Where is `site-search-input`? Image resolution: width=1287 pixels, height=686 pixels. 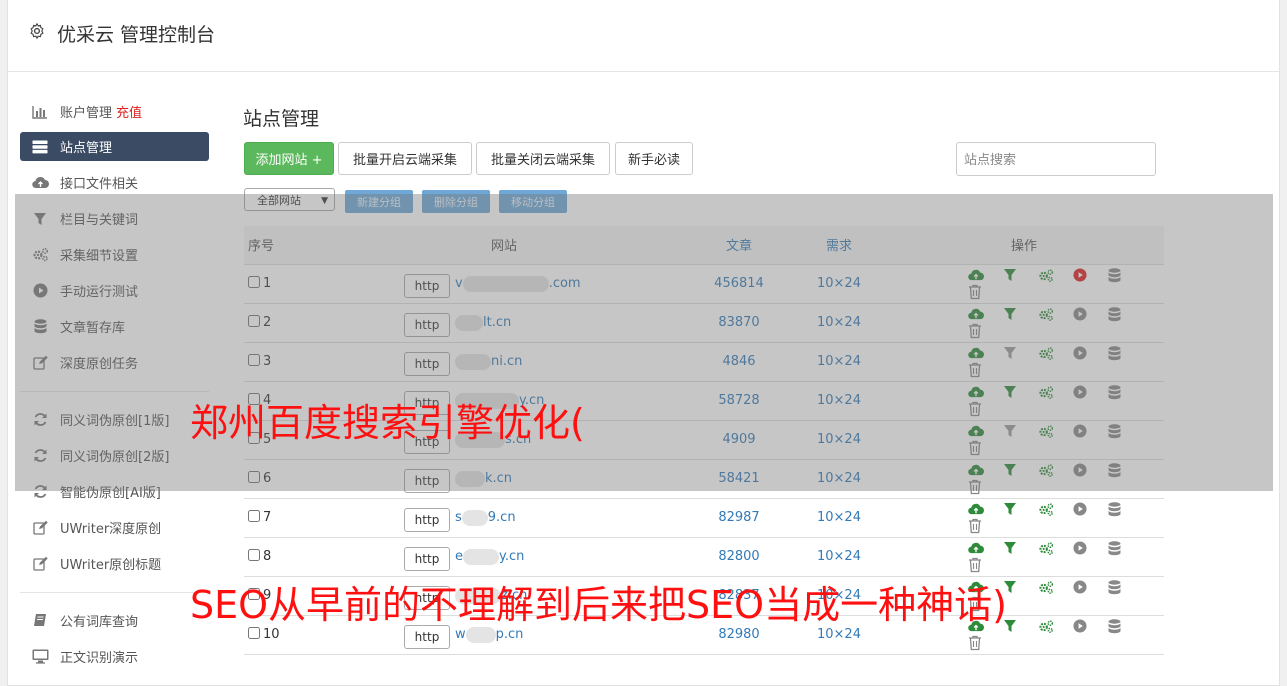
site-search-input is located at coordinates (1056, 159).